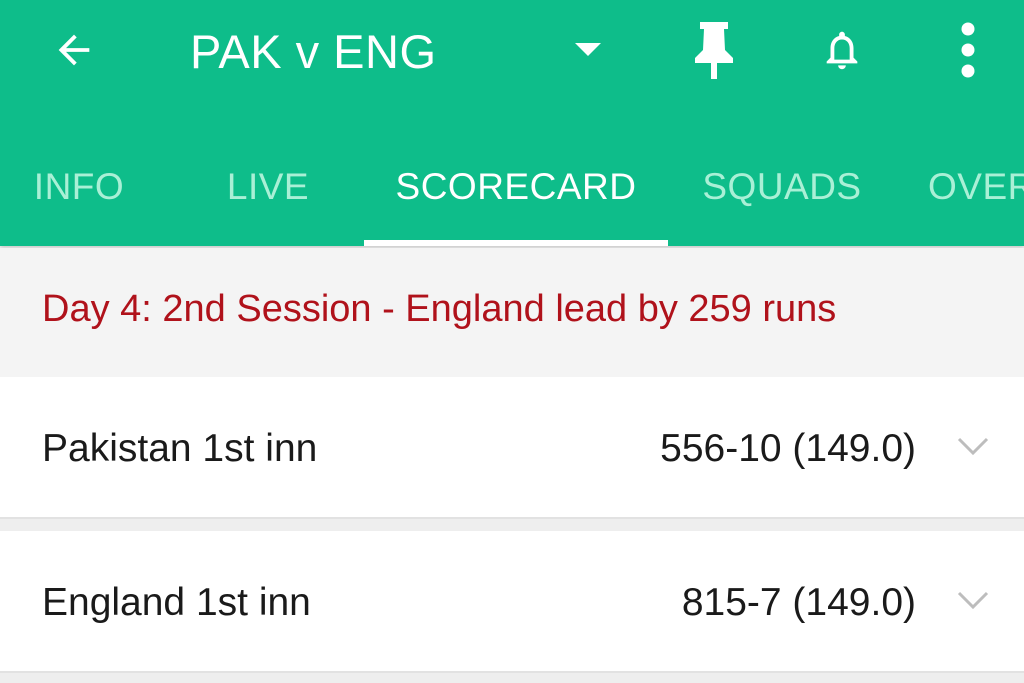 Image resolution: width=1024 pixels, height=683 pixels. I want to click on active-tab-indicator, so click(516, 243).